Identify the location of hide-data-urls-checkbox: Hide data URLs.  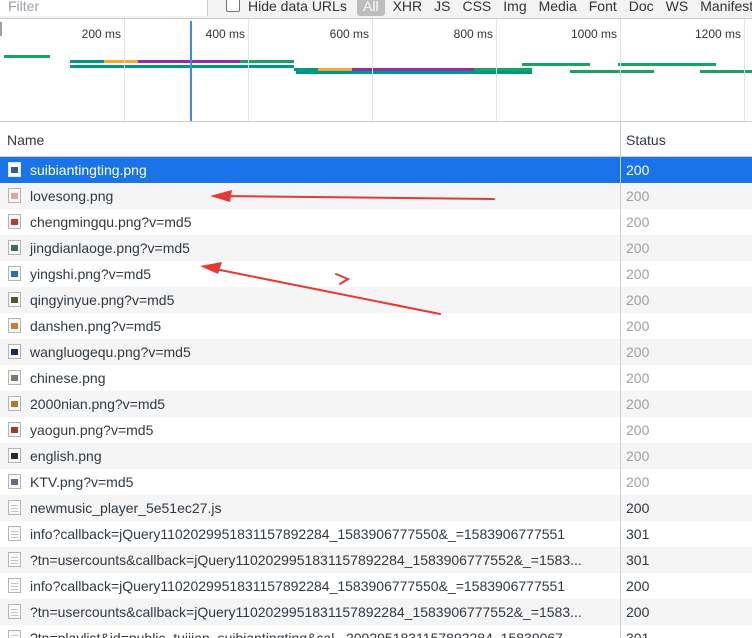
(286, 8).